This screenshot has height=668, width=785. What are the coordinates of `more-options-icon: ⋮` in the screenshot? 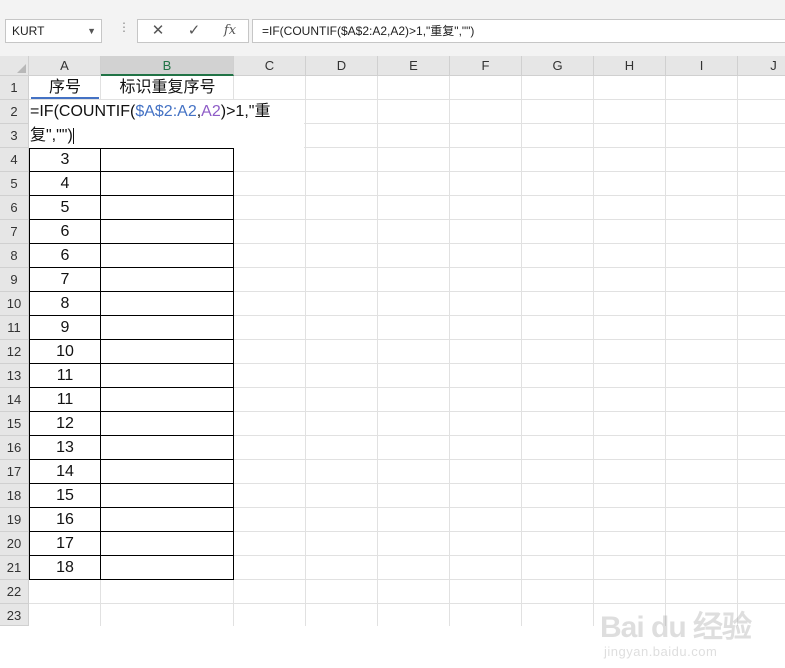 It's located at (124, 27).